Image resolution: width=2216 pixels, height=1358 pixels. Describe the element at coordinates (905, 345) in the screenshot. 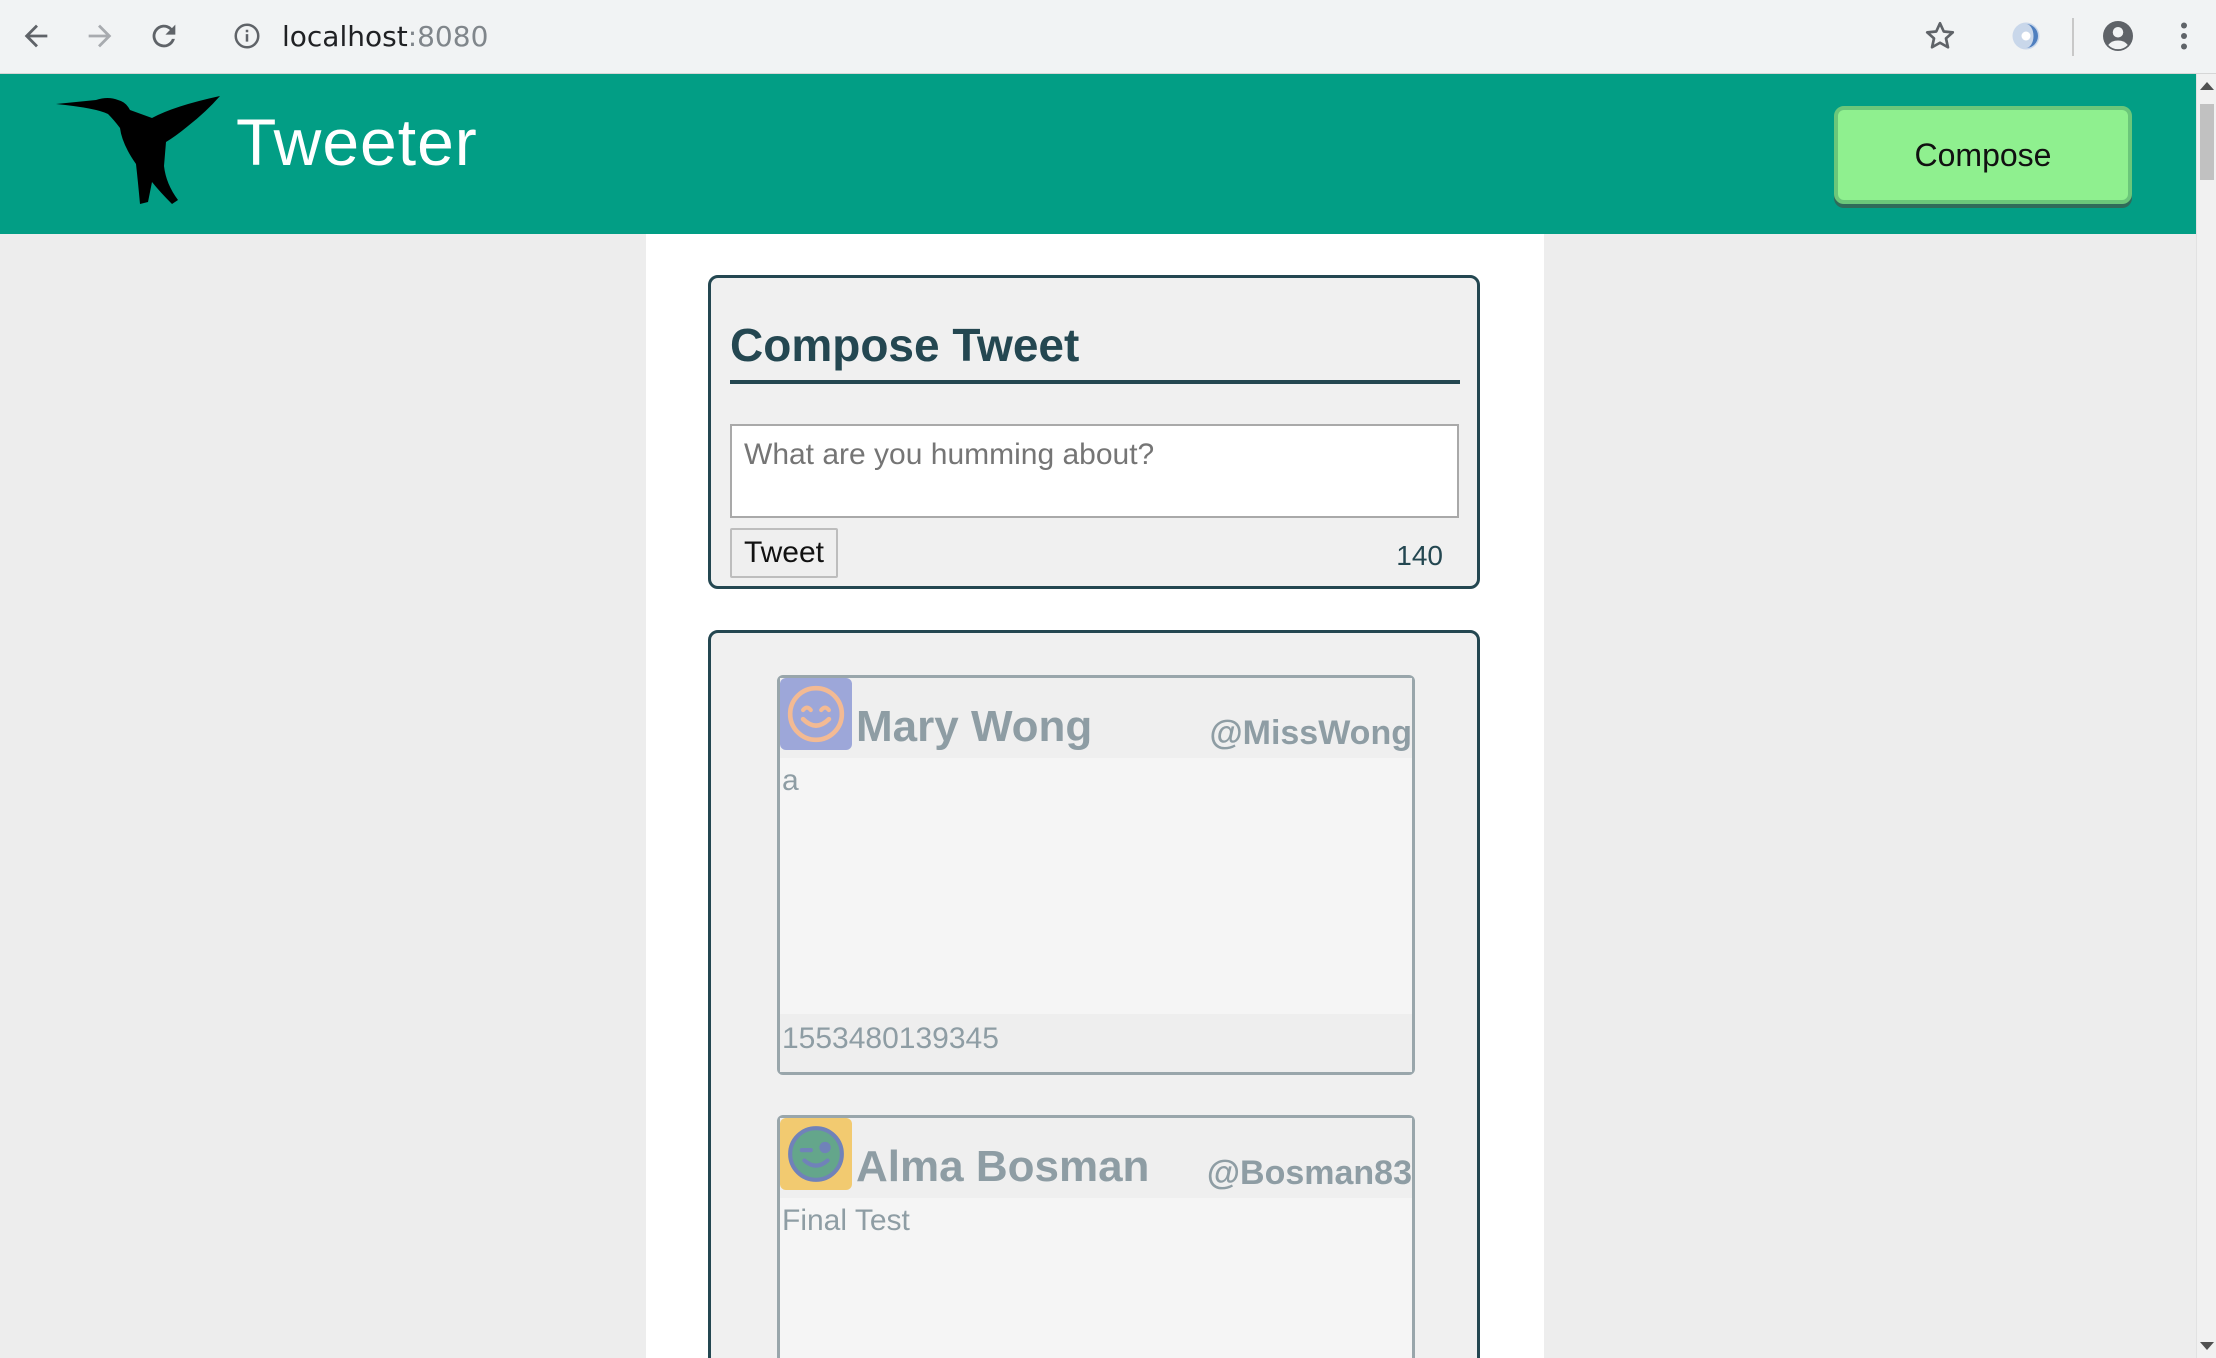

I see `compose-title: Compose Tweet` at that location.